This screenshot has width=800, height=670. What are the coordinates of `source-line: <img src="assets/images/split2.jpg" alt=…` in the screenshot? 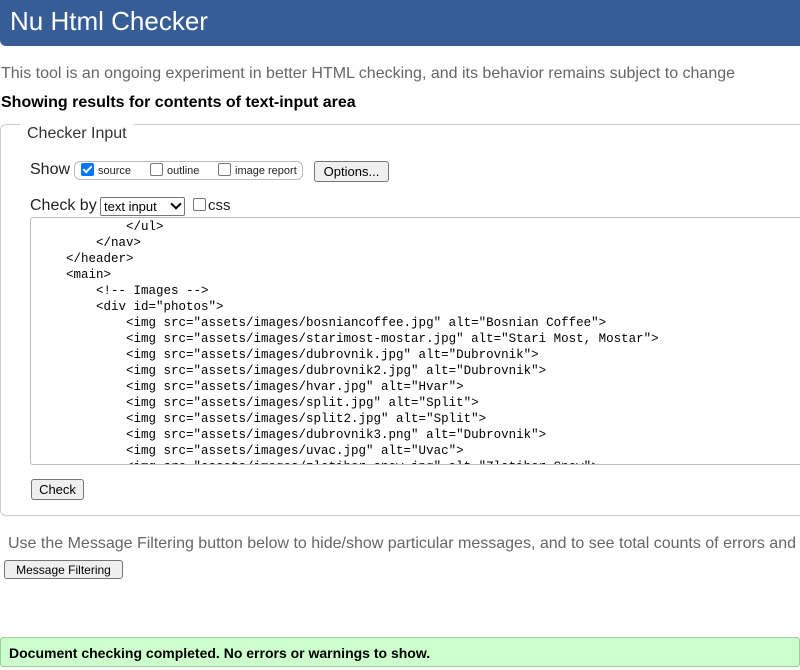 It's located at (306, 419).